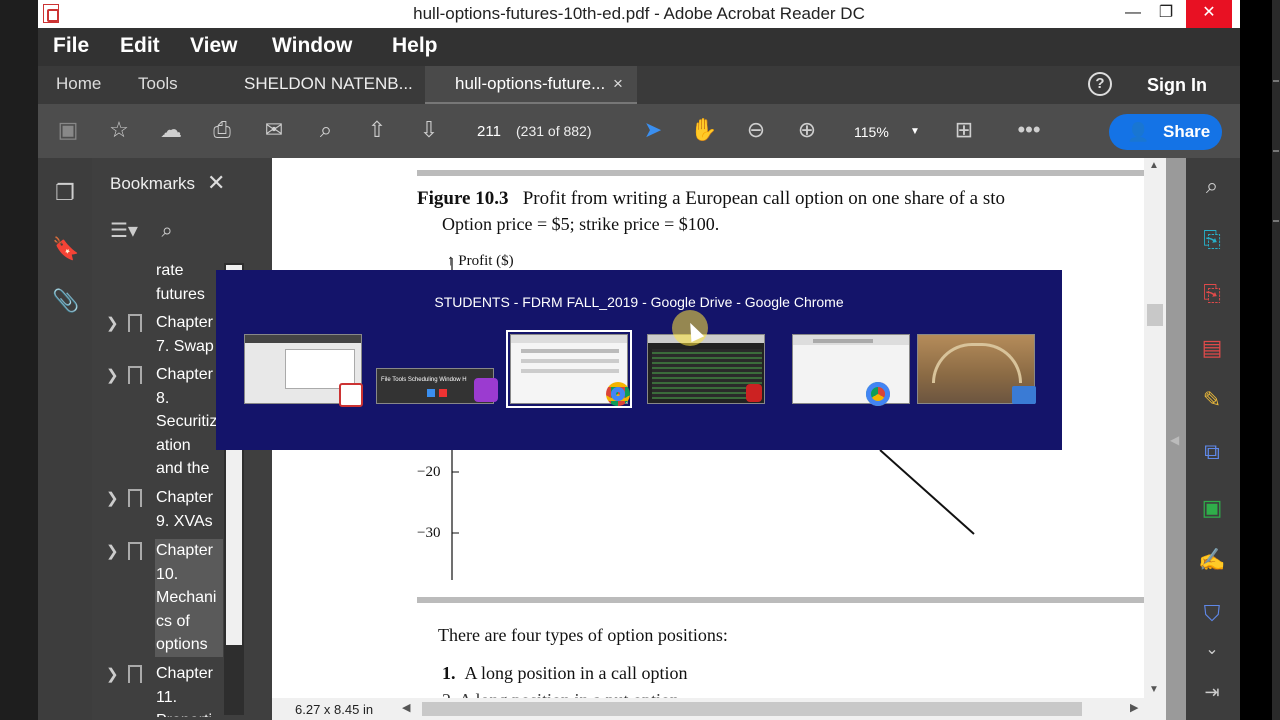 Image resolution: width=1280 pixels, height=720 pixels. What do you see at coordinates (171, 130) in the screenshot?
I see `upload-cloud-icon: ☁` at bounding box center [171, 130].